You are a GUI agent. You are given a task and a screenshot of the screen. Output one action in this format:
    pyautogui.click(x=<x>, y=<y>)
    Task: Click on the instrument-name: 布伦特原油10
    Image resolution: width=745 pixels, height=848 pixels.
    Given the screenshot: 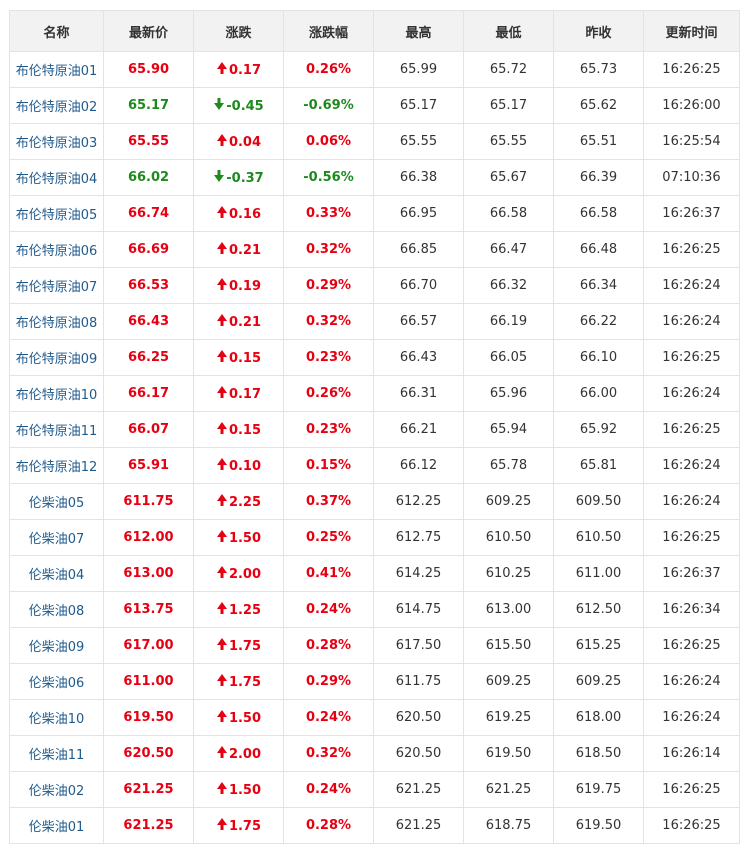 What is the action you would take?
    pyautogui.click(x=57, y=393)
    